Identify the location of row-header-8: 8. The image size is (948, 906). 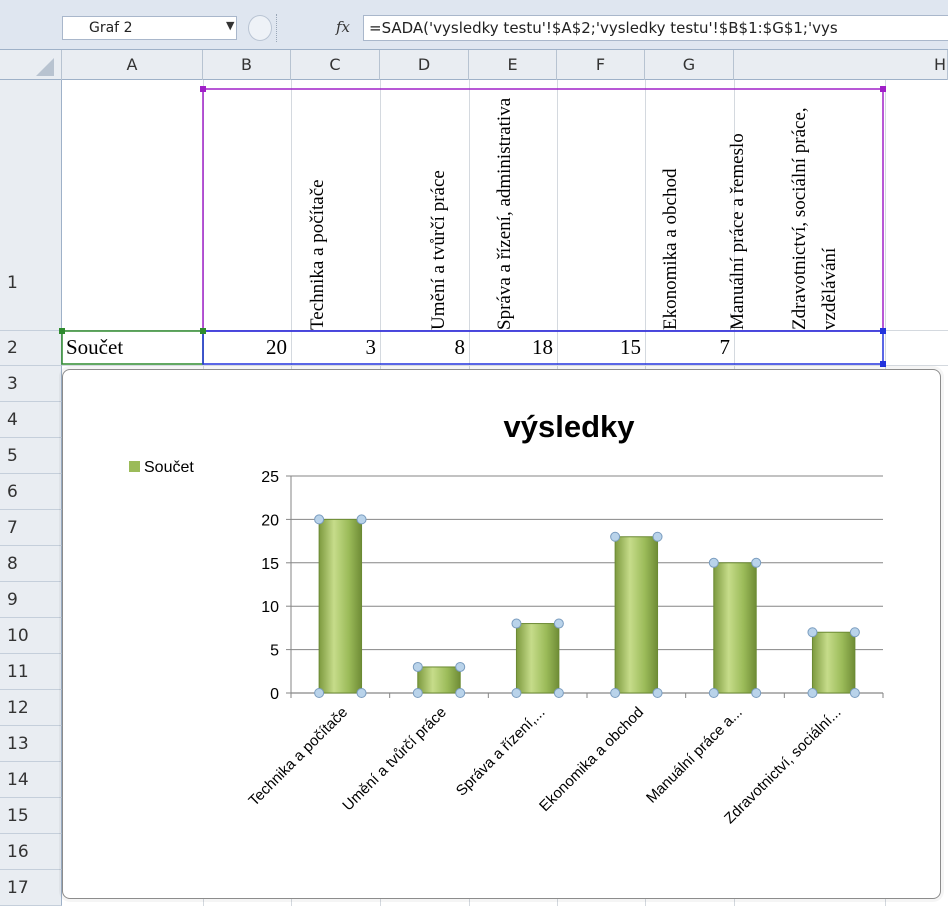
(31, 564).